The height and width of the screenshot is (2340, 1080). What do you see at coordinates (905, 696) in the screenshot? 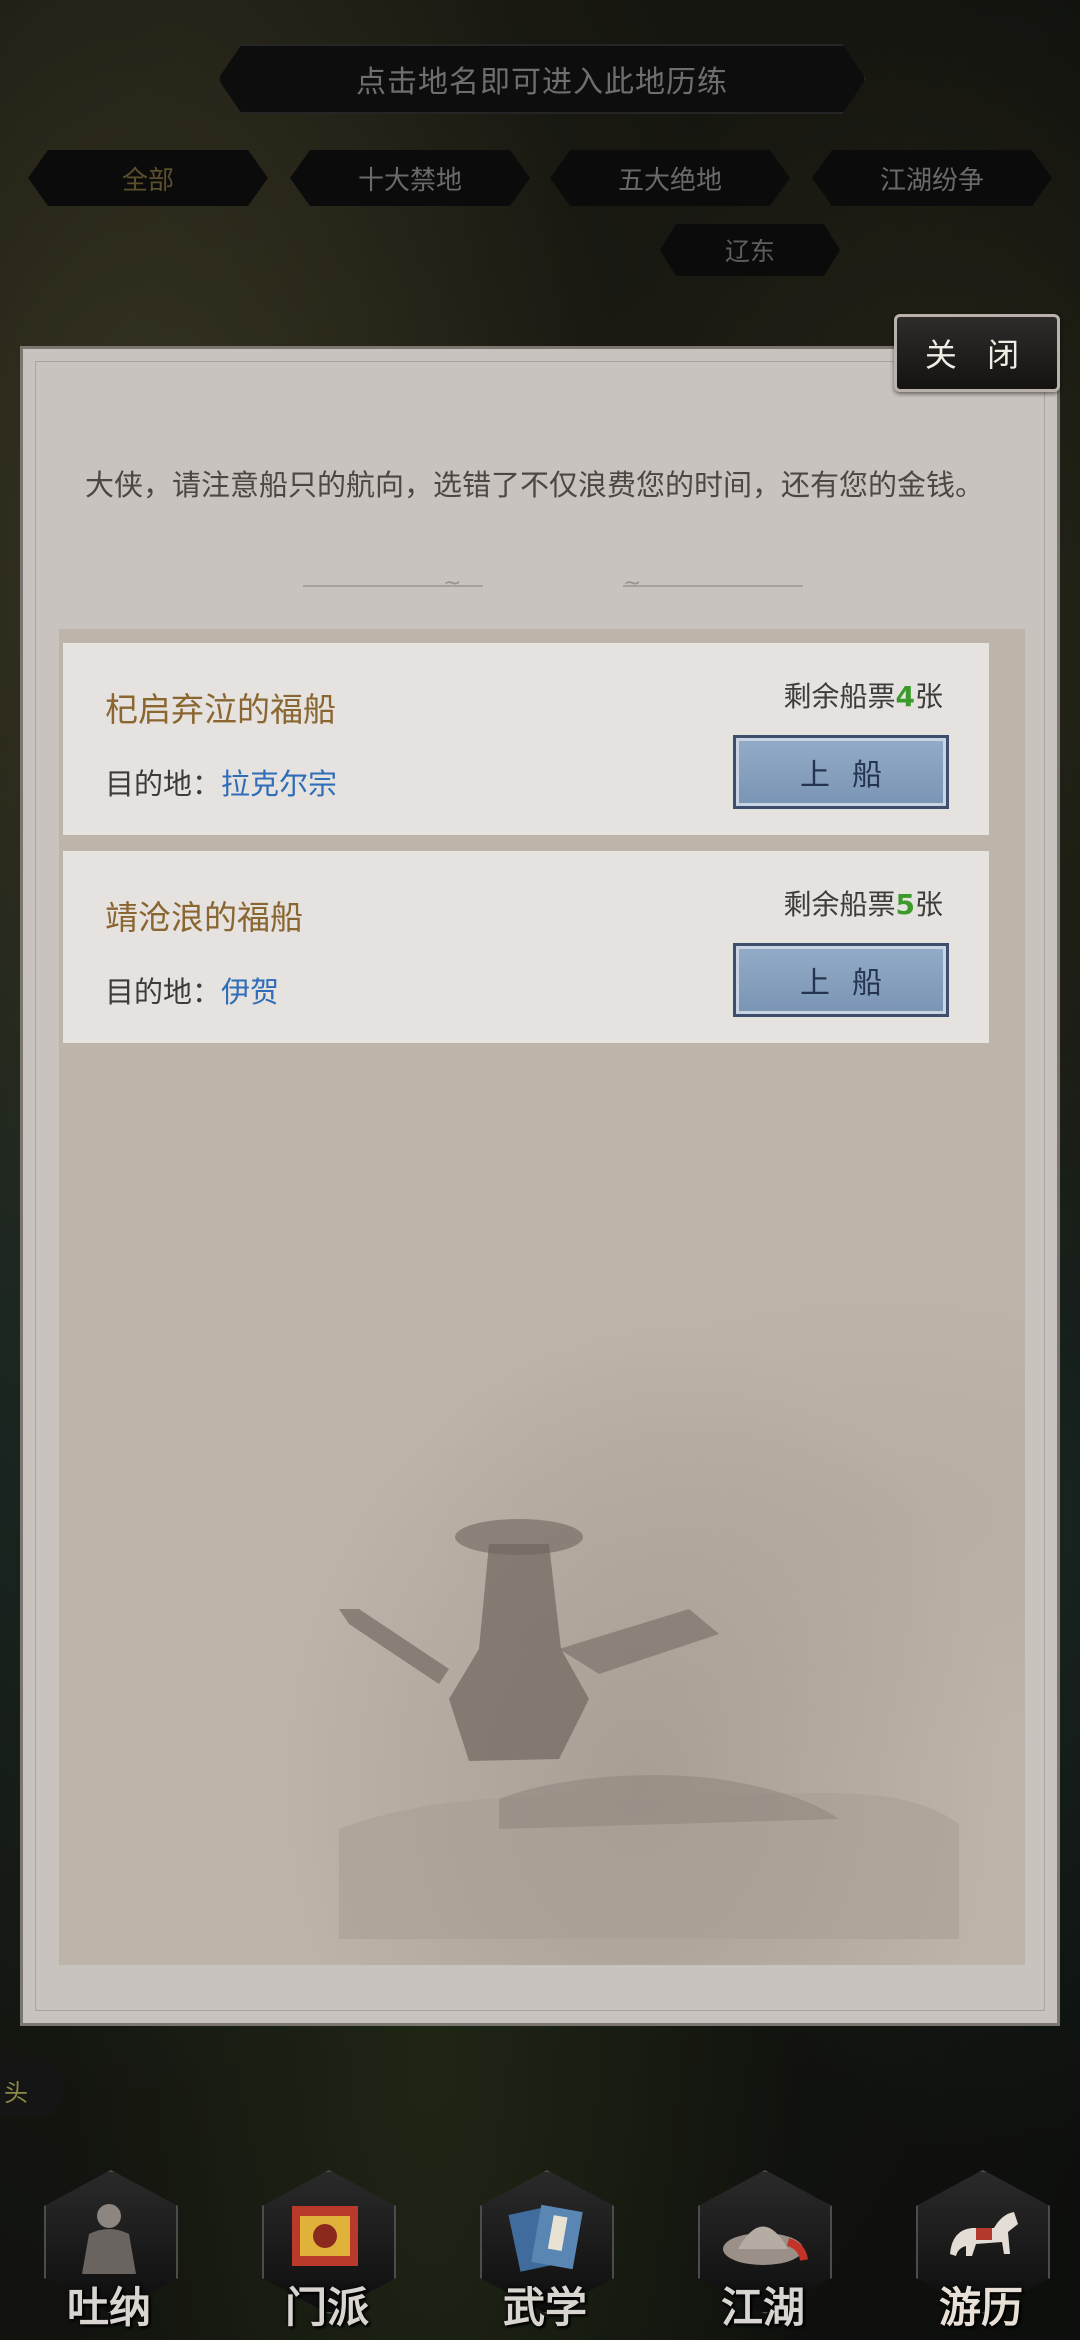
I see `tickets-count: 4` at bounding box center [905, 696].